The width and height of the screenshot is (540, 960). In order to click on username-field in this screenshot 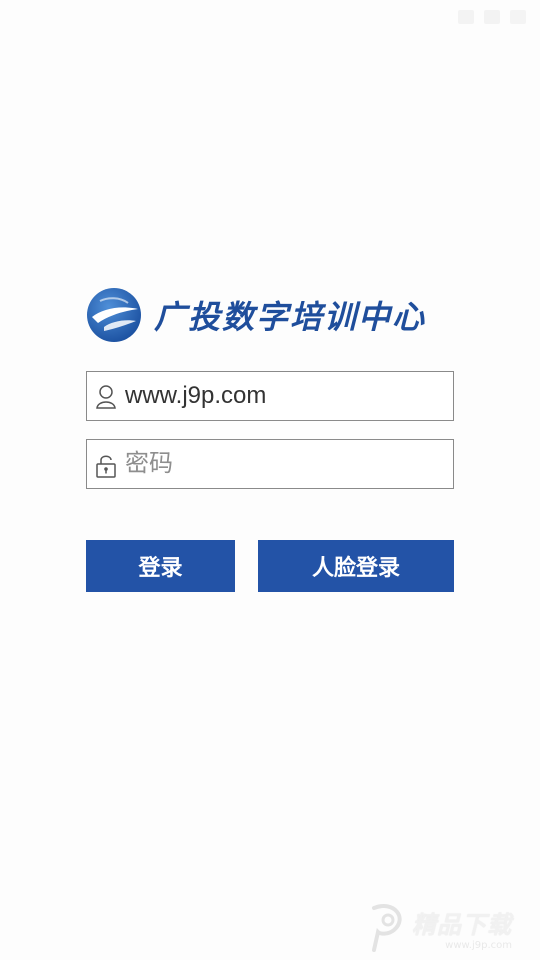, I will do `click(270, 396)`.